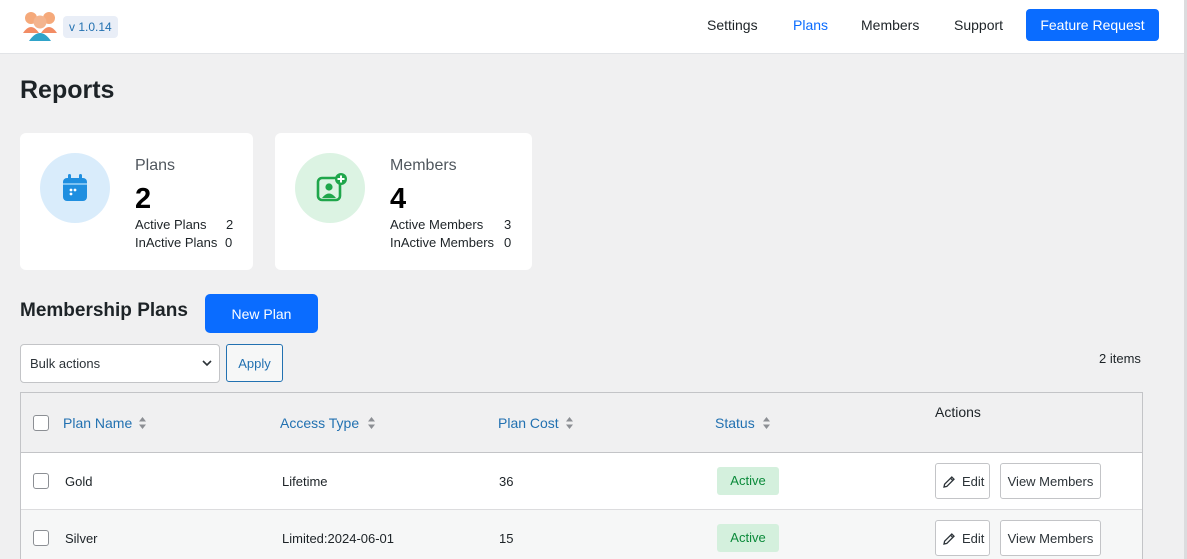 The width and height of the screenshot is (1187, 559). I want to click on plan-name: Silver, so click(81, 538).